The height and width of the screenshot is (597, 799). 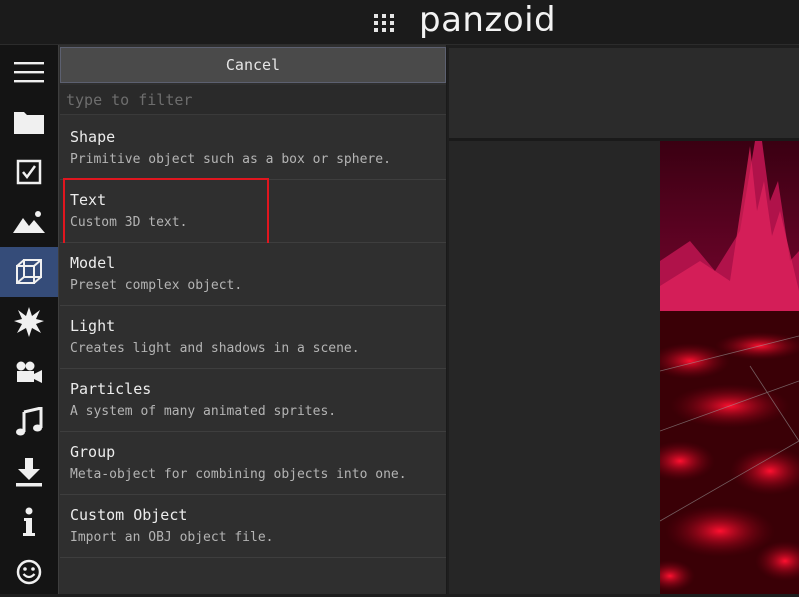 I want to click on music-icon, so click(x=29, y=421).